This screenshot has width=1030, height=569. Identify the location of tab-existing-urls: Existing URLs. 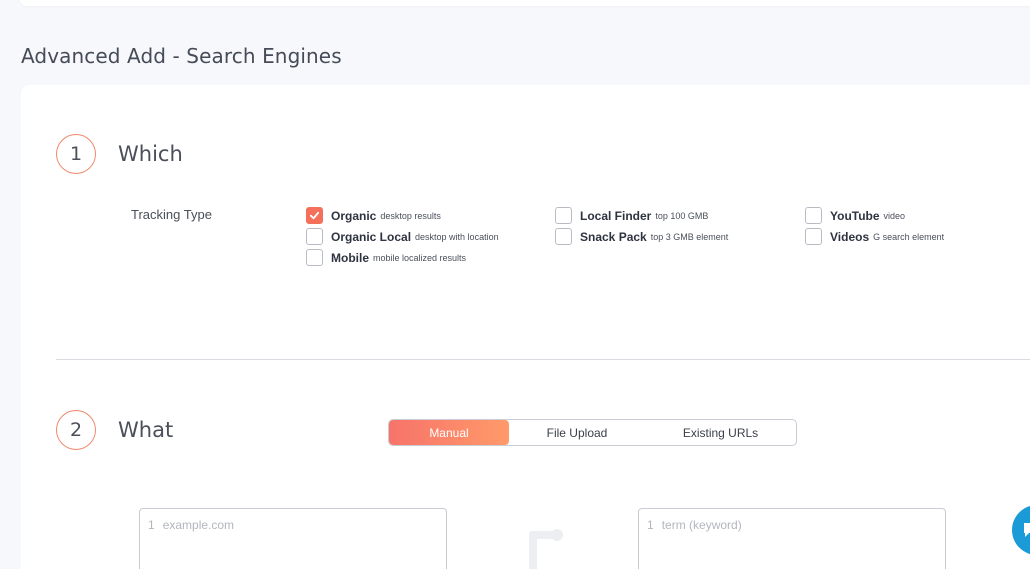
(720, 432).